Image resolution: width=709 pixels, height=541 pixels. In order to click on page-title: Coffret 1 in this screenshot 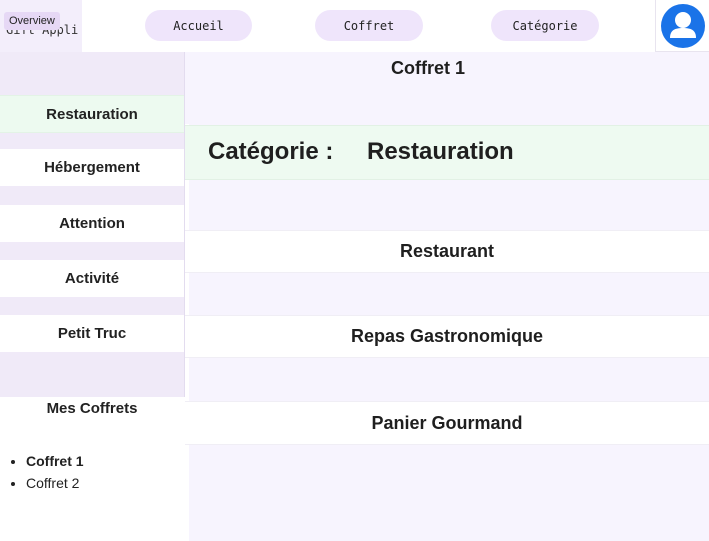, I will do `click(427, 68)`.